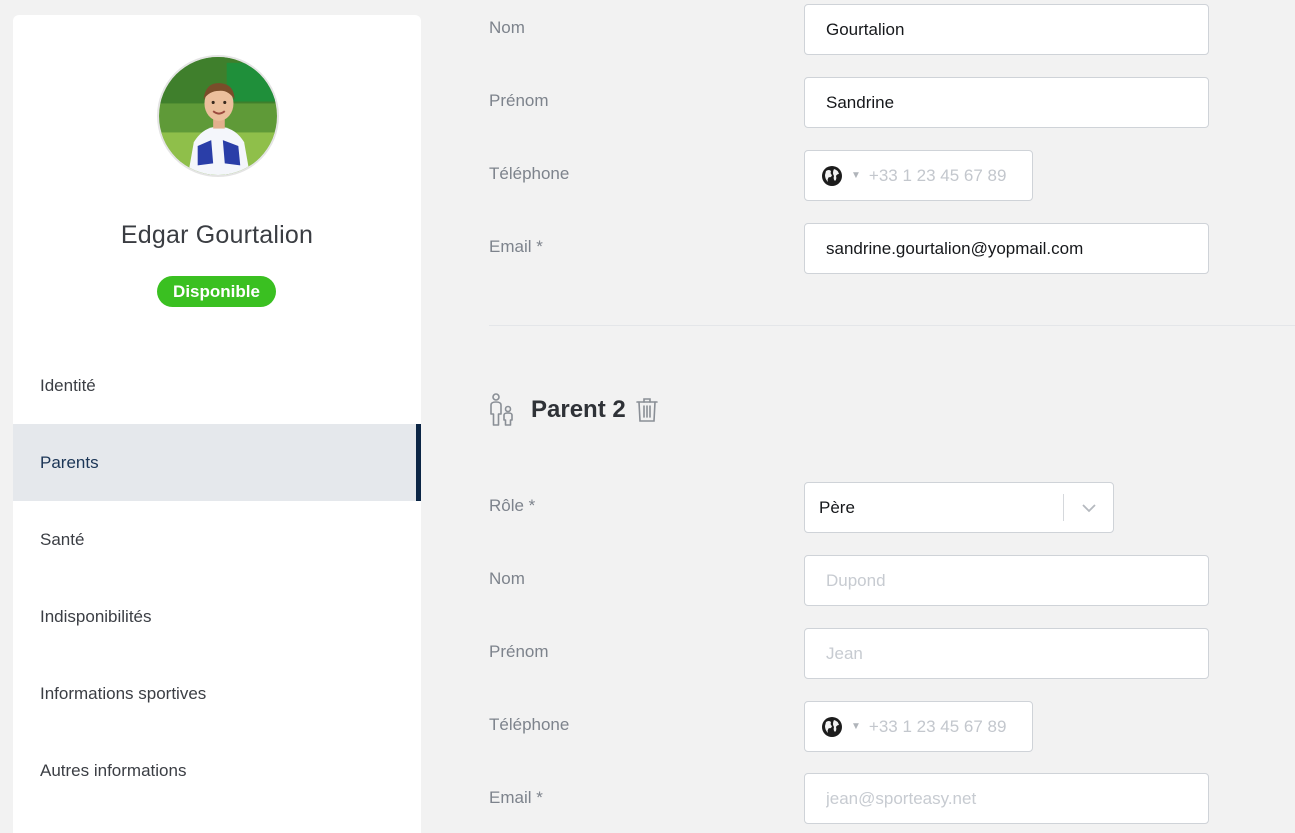 The height and width of the screenshot is (833, 1295). I want to click on avatar-photo, so click(218, 116).